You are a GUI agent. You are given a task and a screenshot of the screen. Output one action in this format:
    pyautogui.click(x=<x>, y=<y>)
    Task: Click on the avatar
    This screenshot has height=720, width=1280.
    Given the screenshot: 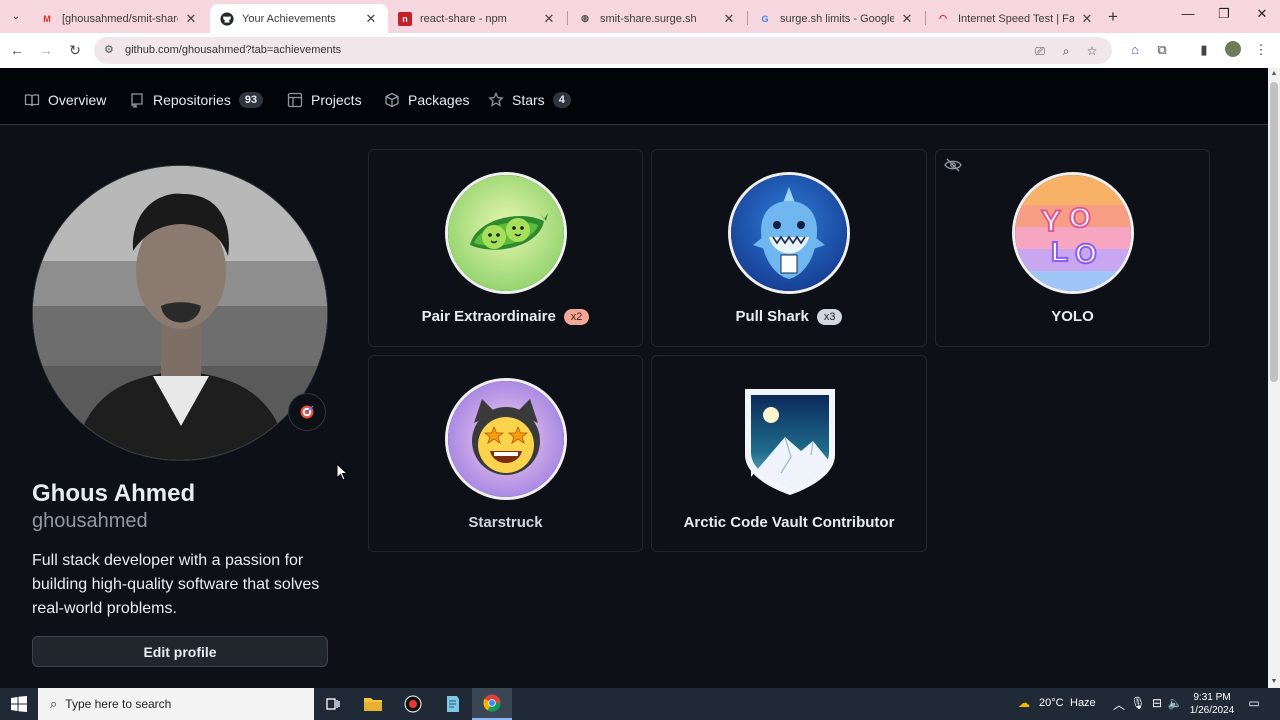 What is the action you would take?
    pyautogui.click(x=180, y=313)
    